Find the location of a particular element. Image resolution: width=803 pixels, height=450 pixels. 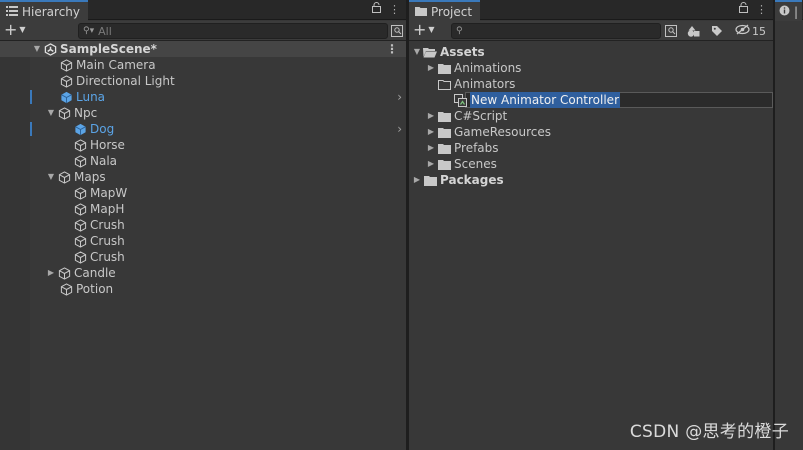

hierarchy-item-label: Nala is located at coordinates (104, 161).